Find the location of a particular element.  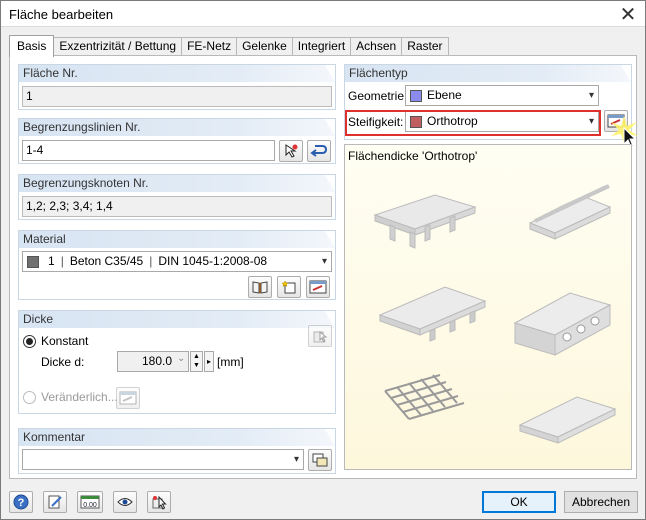

flaeche-nr-field: 1 is located at coordinates (177, 96).